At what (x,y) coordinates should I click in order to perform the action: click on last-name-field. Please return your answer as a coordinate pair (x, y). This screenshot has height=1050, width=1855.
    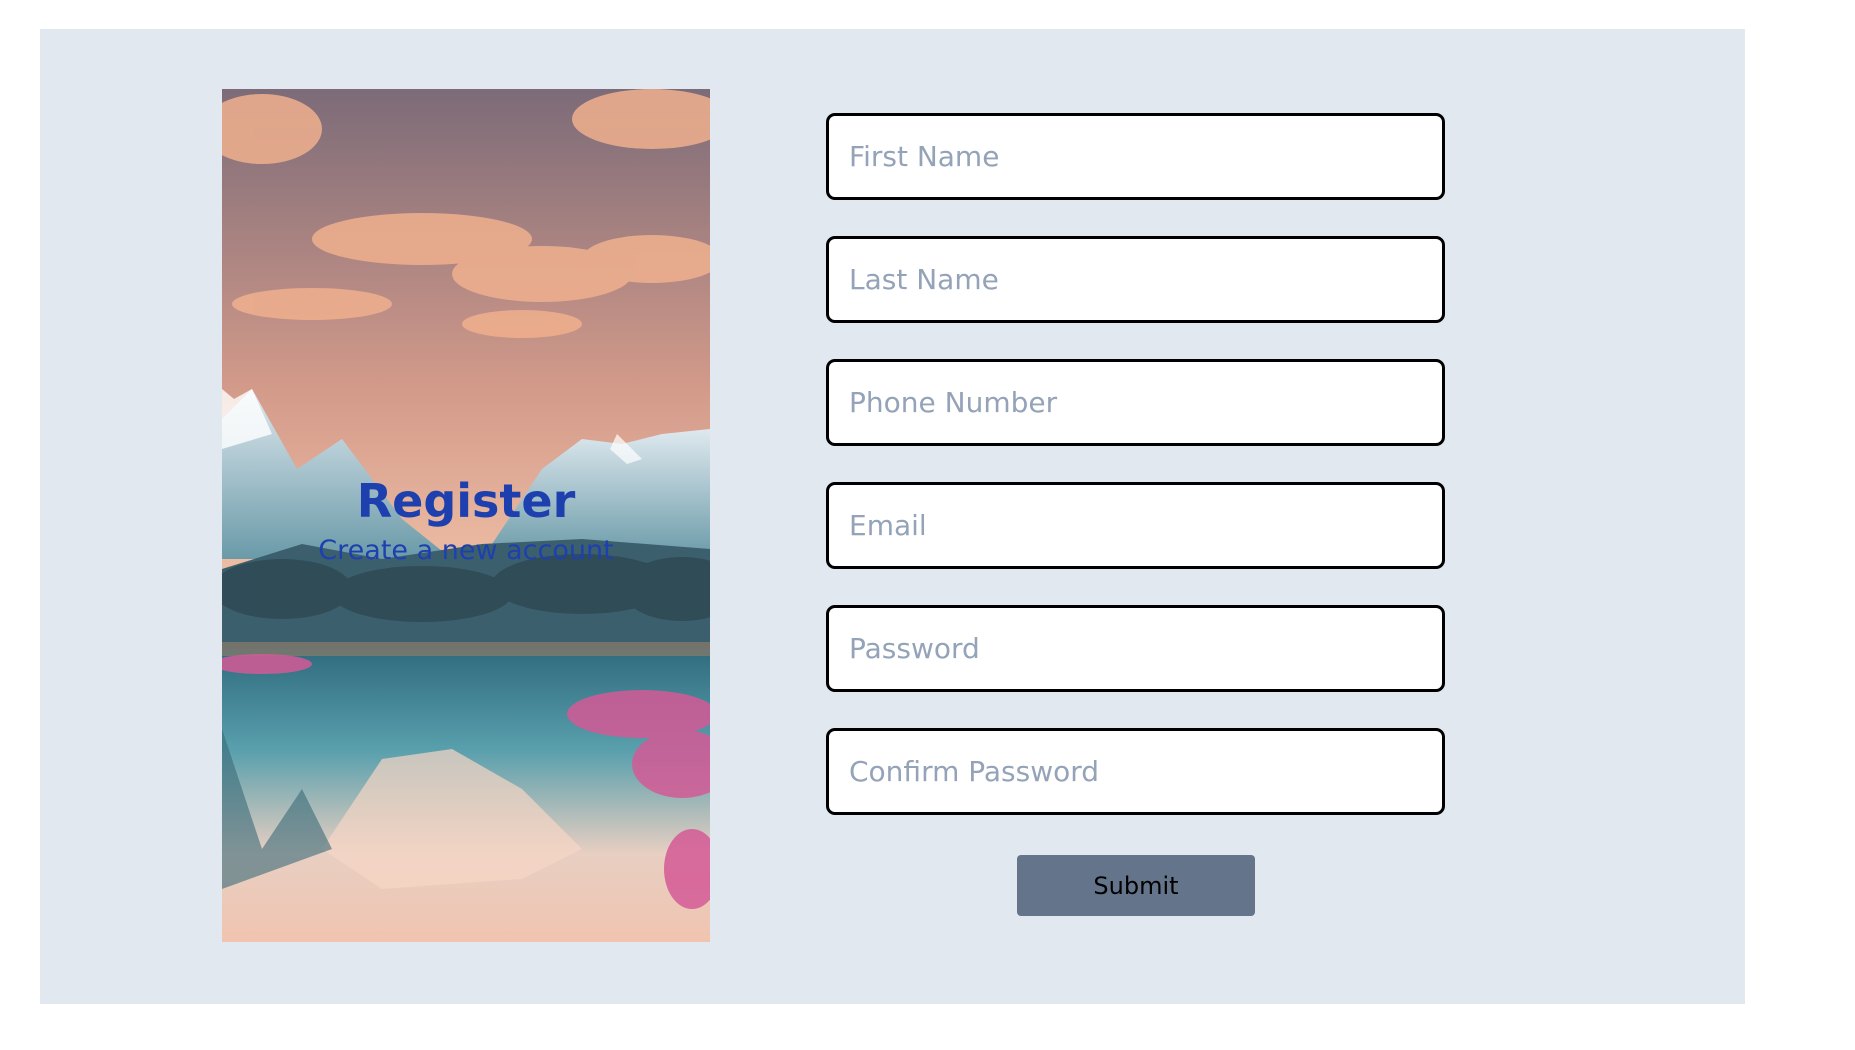
    Looking at the image, I should click on (1135, 279).